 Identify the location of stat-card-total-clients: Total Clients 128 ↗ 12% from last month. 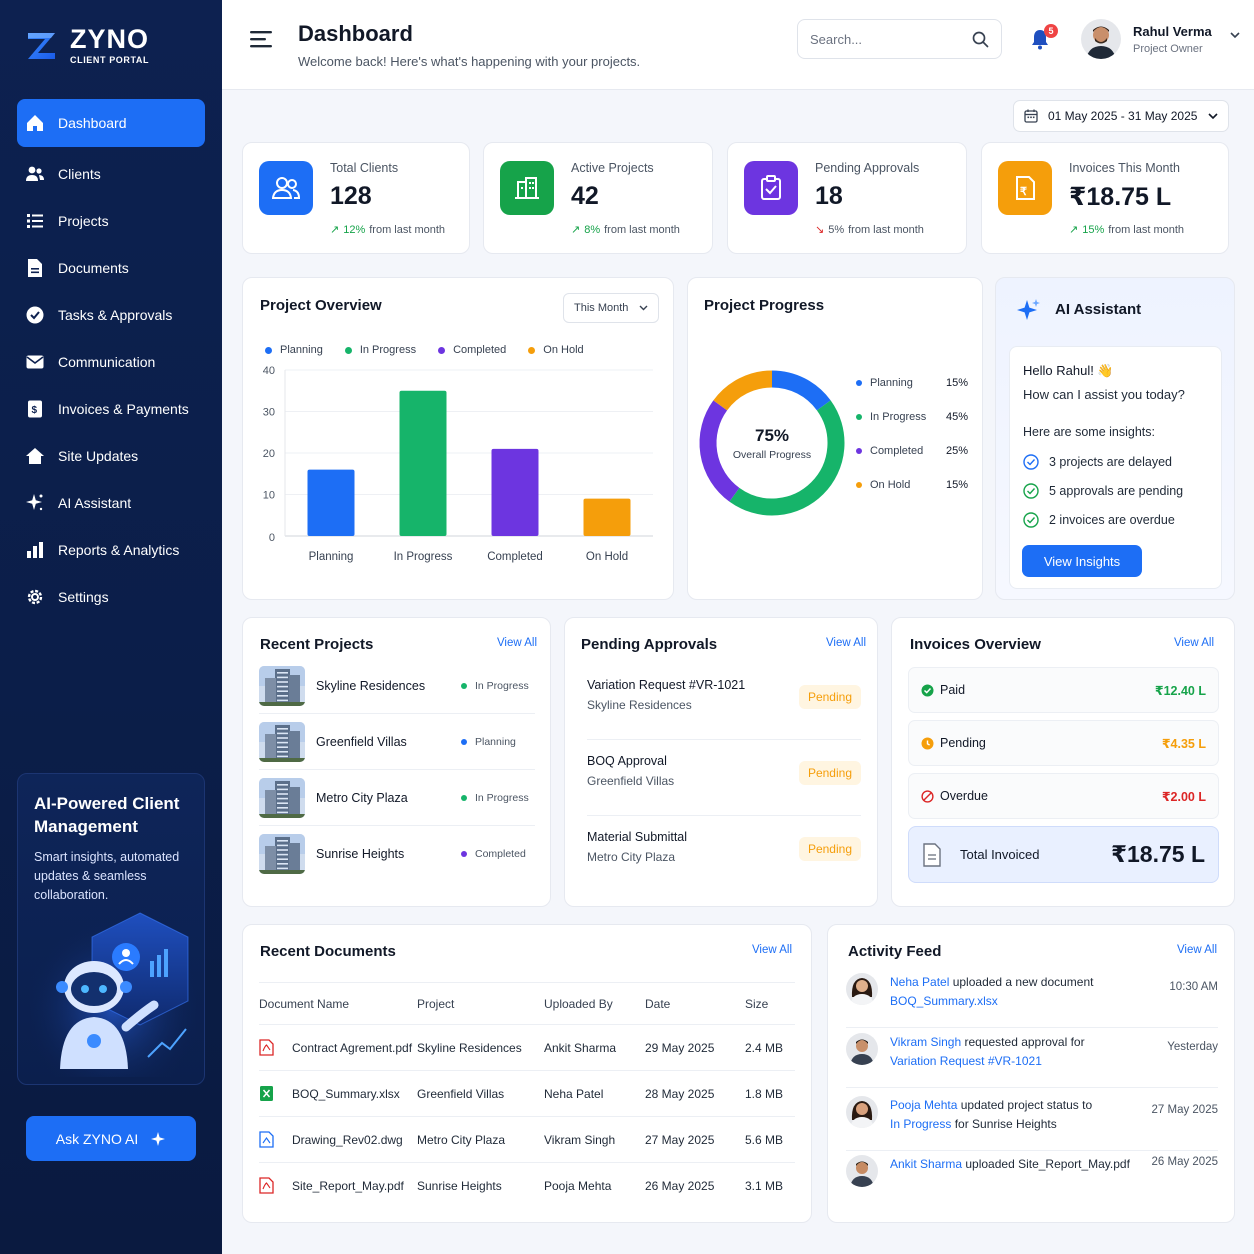
(356, 198).